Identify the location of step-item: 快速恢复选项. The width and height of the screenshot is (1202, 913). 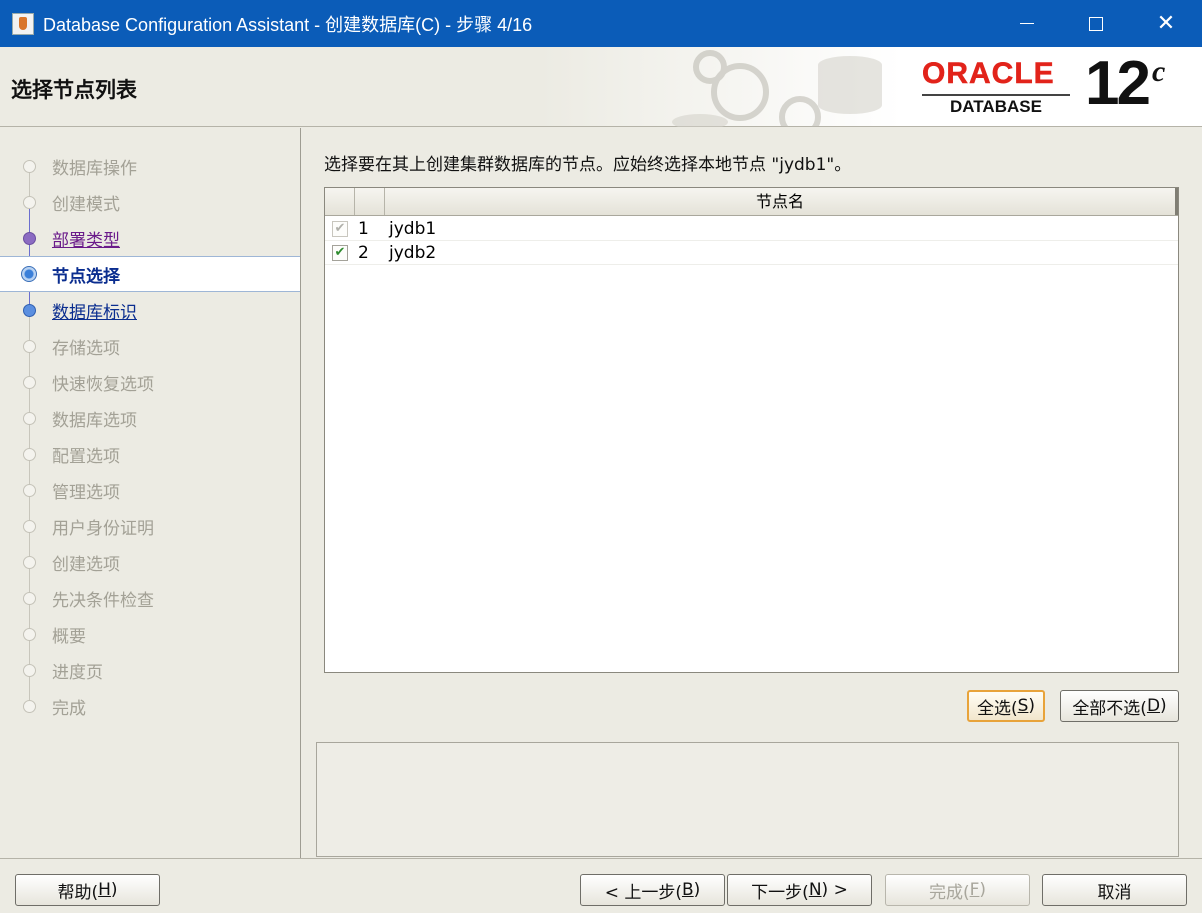
(150, 382).